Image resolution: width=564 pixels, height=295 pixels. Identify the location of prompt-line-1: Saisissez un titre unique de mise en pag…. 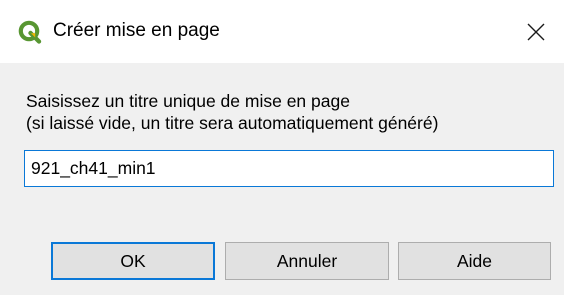
(188, 101).